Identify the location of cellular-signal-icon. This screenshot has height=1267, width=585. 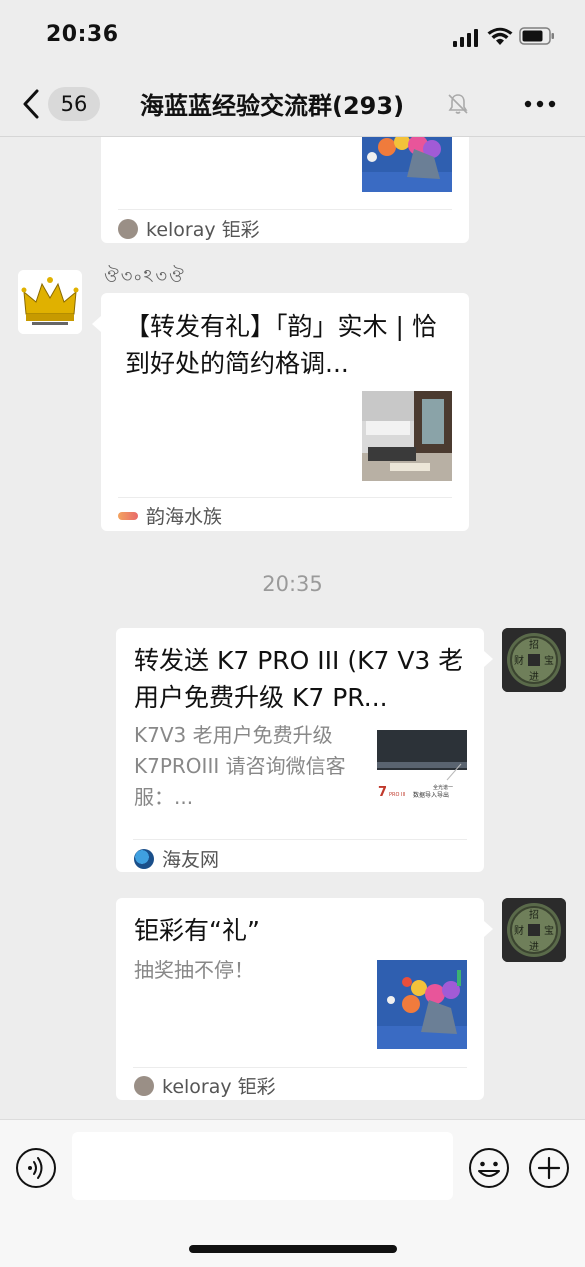
(465, 38).